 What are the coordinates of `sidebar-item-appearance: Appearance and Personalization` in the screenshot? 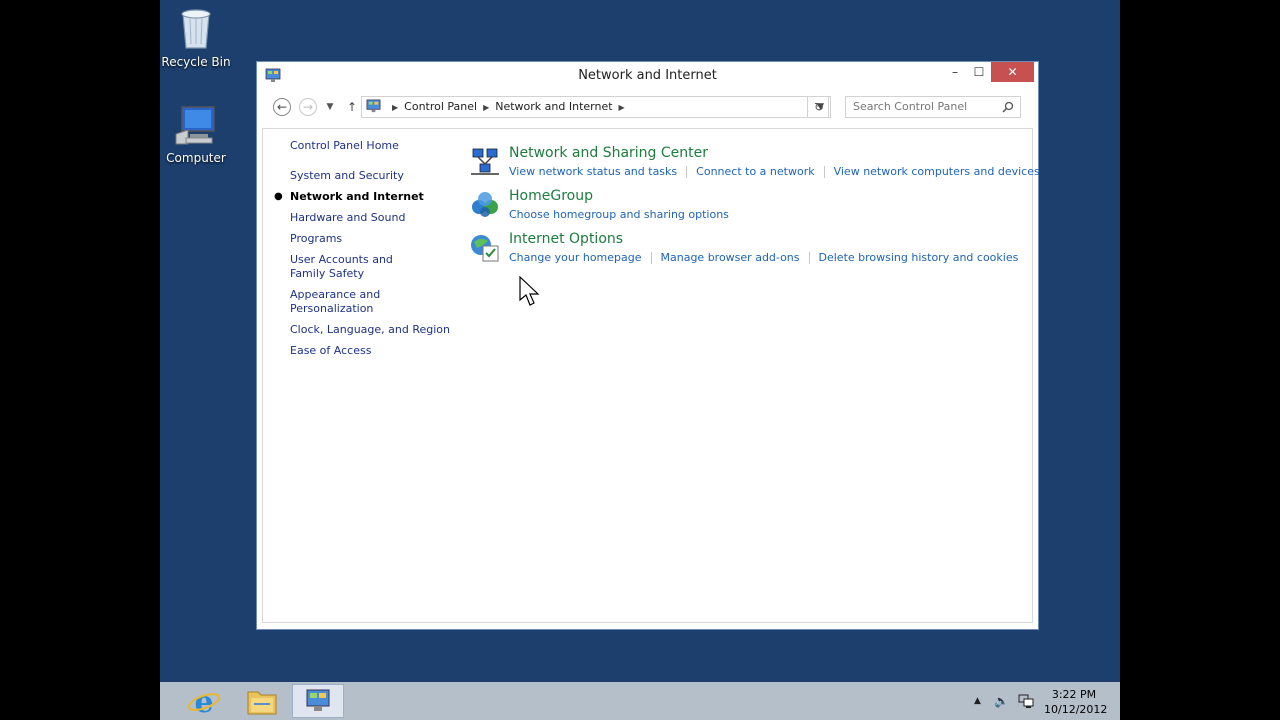 It's located at (340, 302).